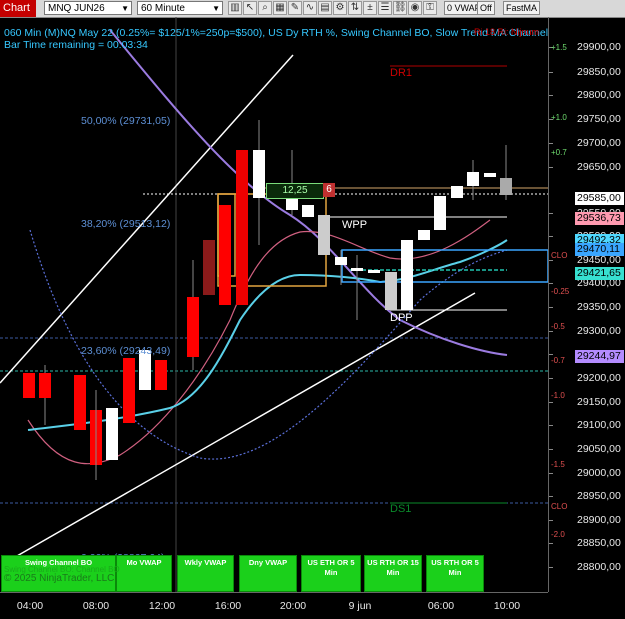 This screenshot has width=625, height=619. Describe the element at coordinates (559, 47) in the screenshot. I see `percent-tick-label: +1.5` at that location.